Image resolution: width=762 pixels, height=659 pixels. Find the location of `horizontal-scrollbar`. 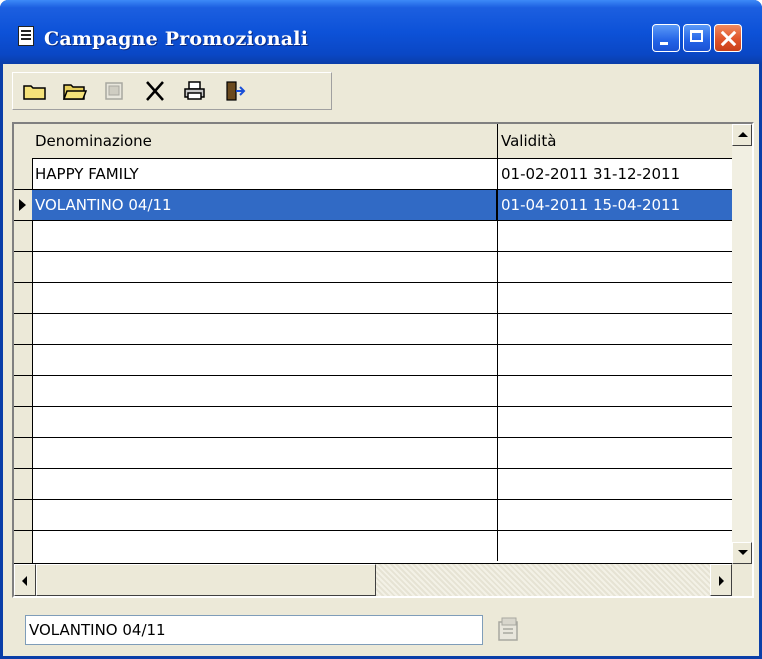

horizontal-scrollbar is located at coordinates (373, 580).